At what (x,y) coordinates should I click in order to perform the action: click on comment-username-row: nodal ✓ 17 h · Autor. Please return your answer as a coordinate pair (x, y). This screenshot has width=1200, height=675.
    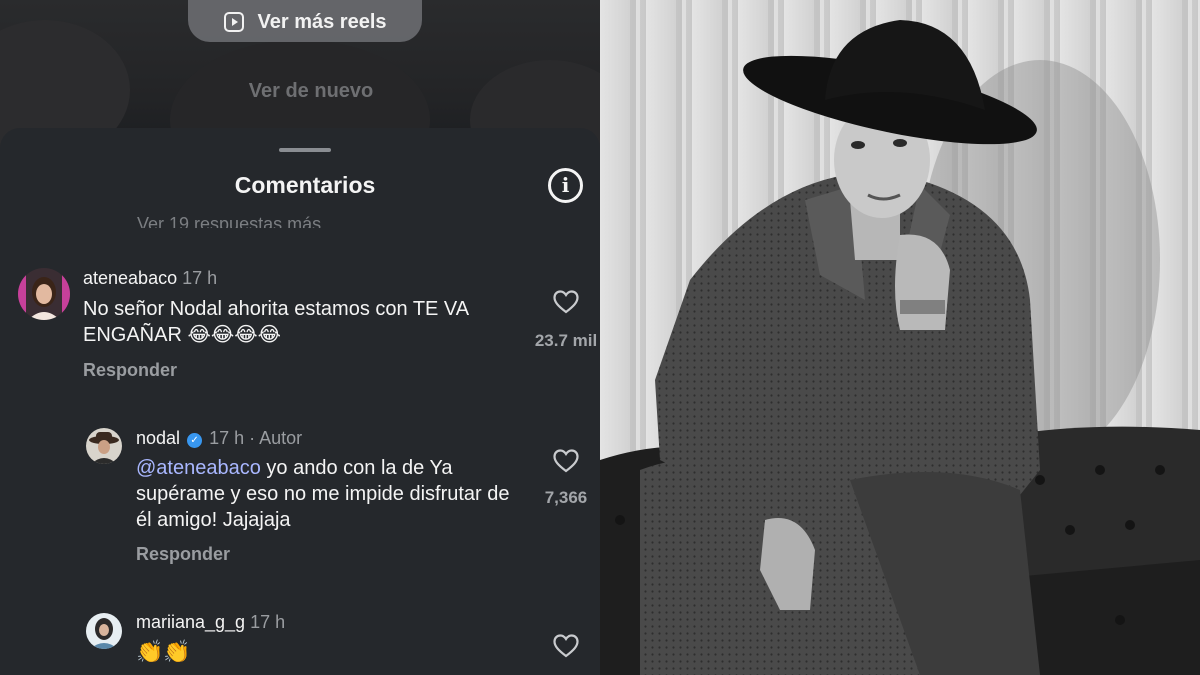
    Looking at the image, I should click on (219, 438).